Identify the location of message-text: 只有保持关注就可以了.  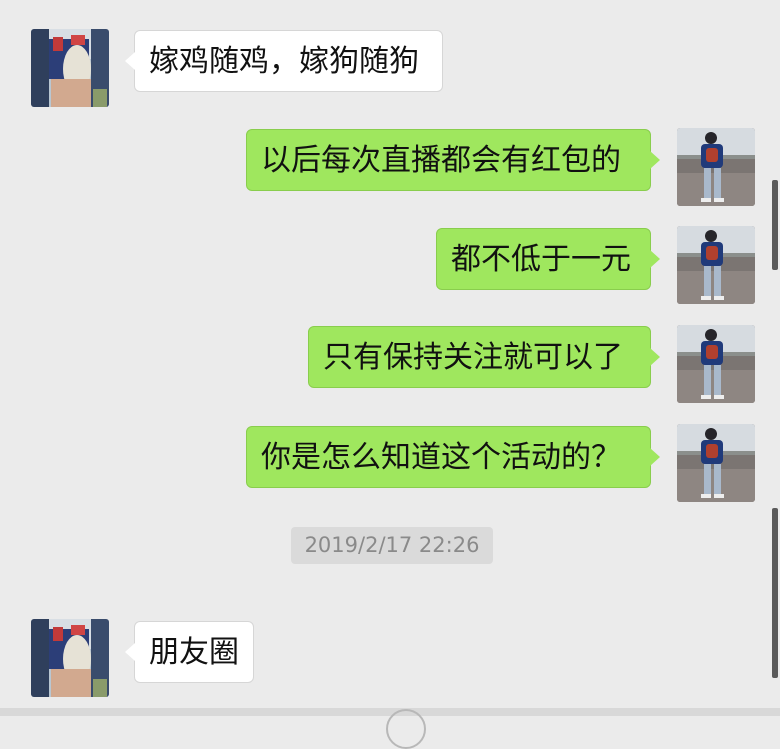
(473, 357).